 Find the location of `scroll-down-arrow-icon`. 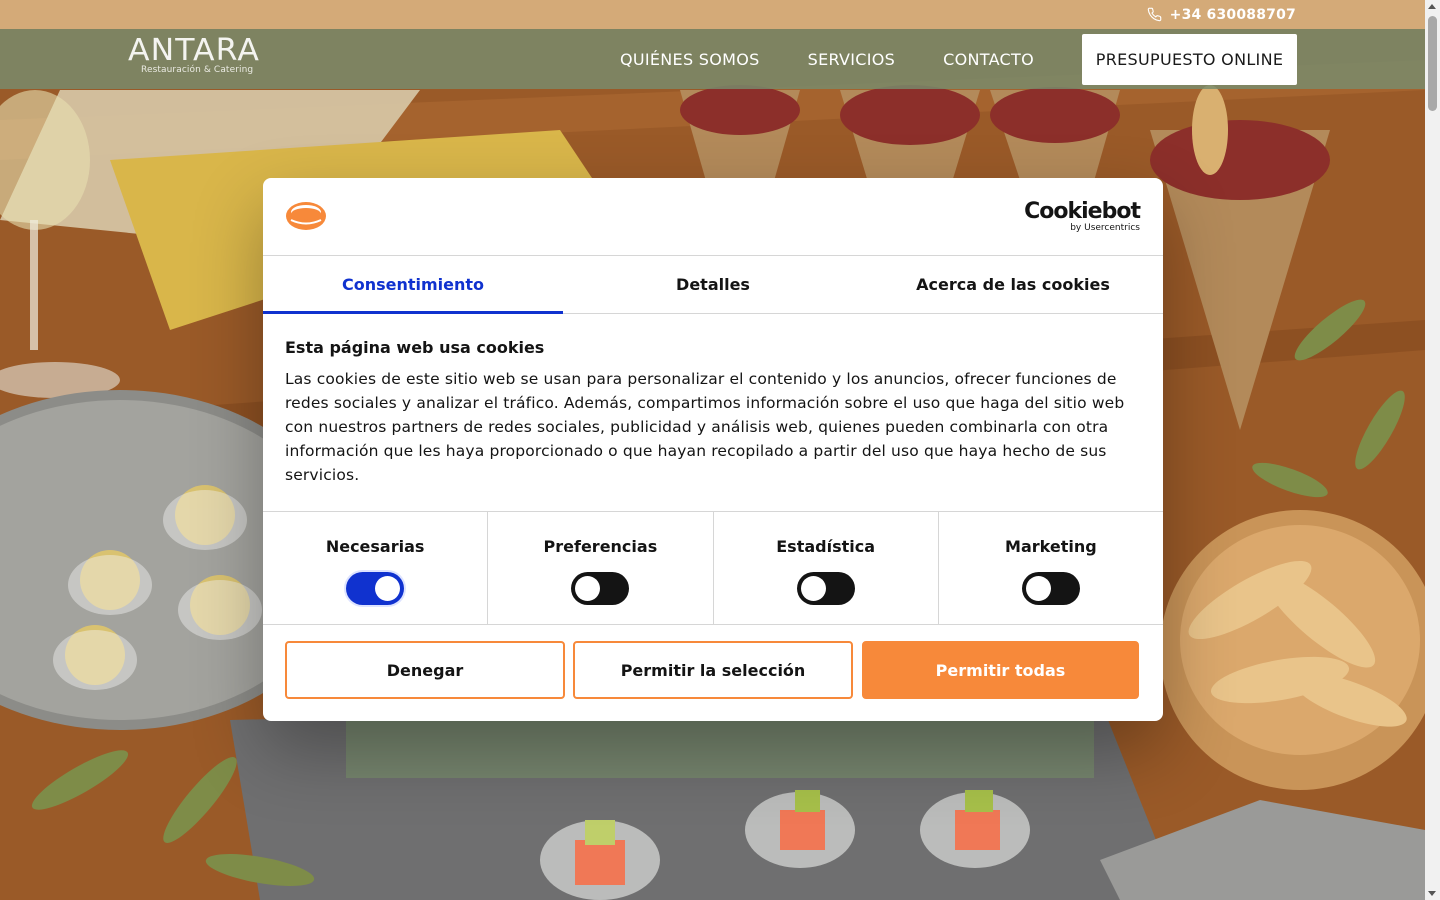

scroll-down-arrow-icon is located at coordinates (1432, 893).